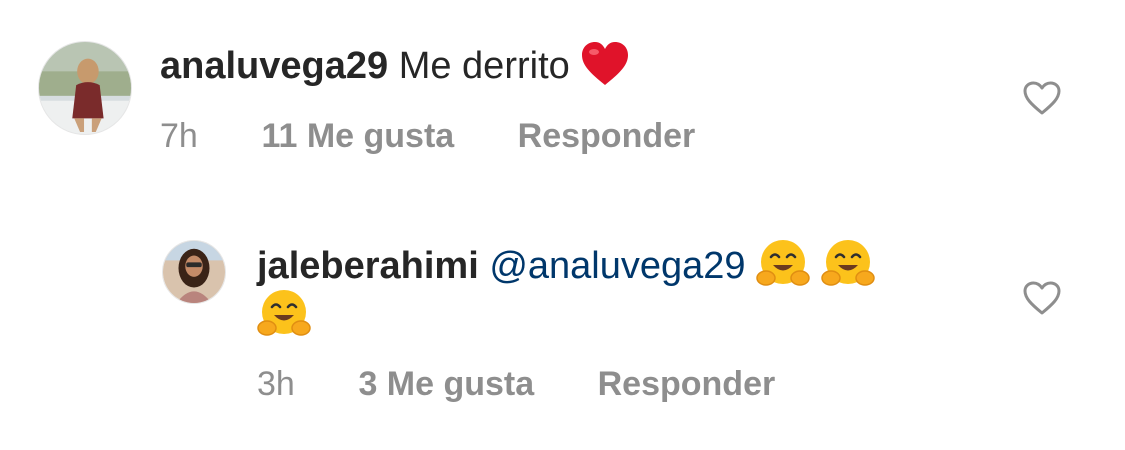 The height and width of the screenshot is (450, 1125). What do you see at coordinates (368, 266) in the screenshot?
I see `comment-username: jaleberahimi` at bounding box center [368, 266].